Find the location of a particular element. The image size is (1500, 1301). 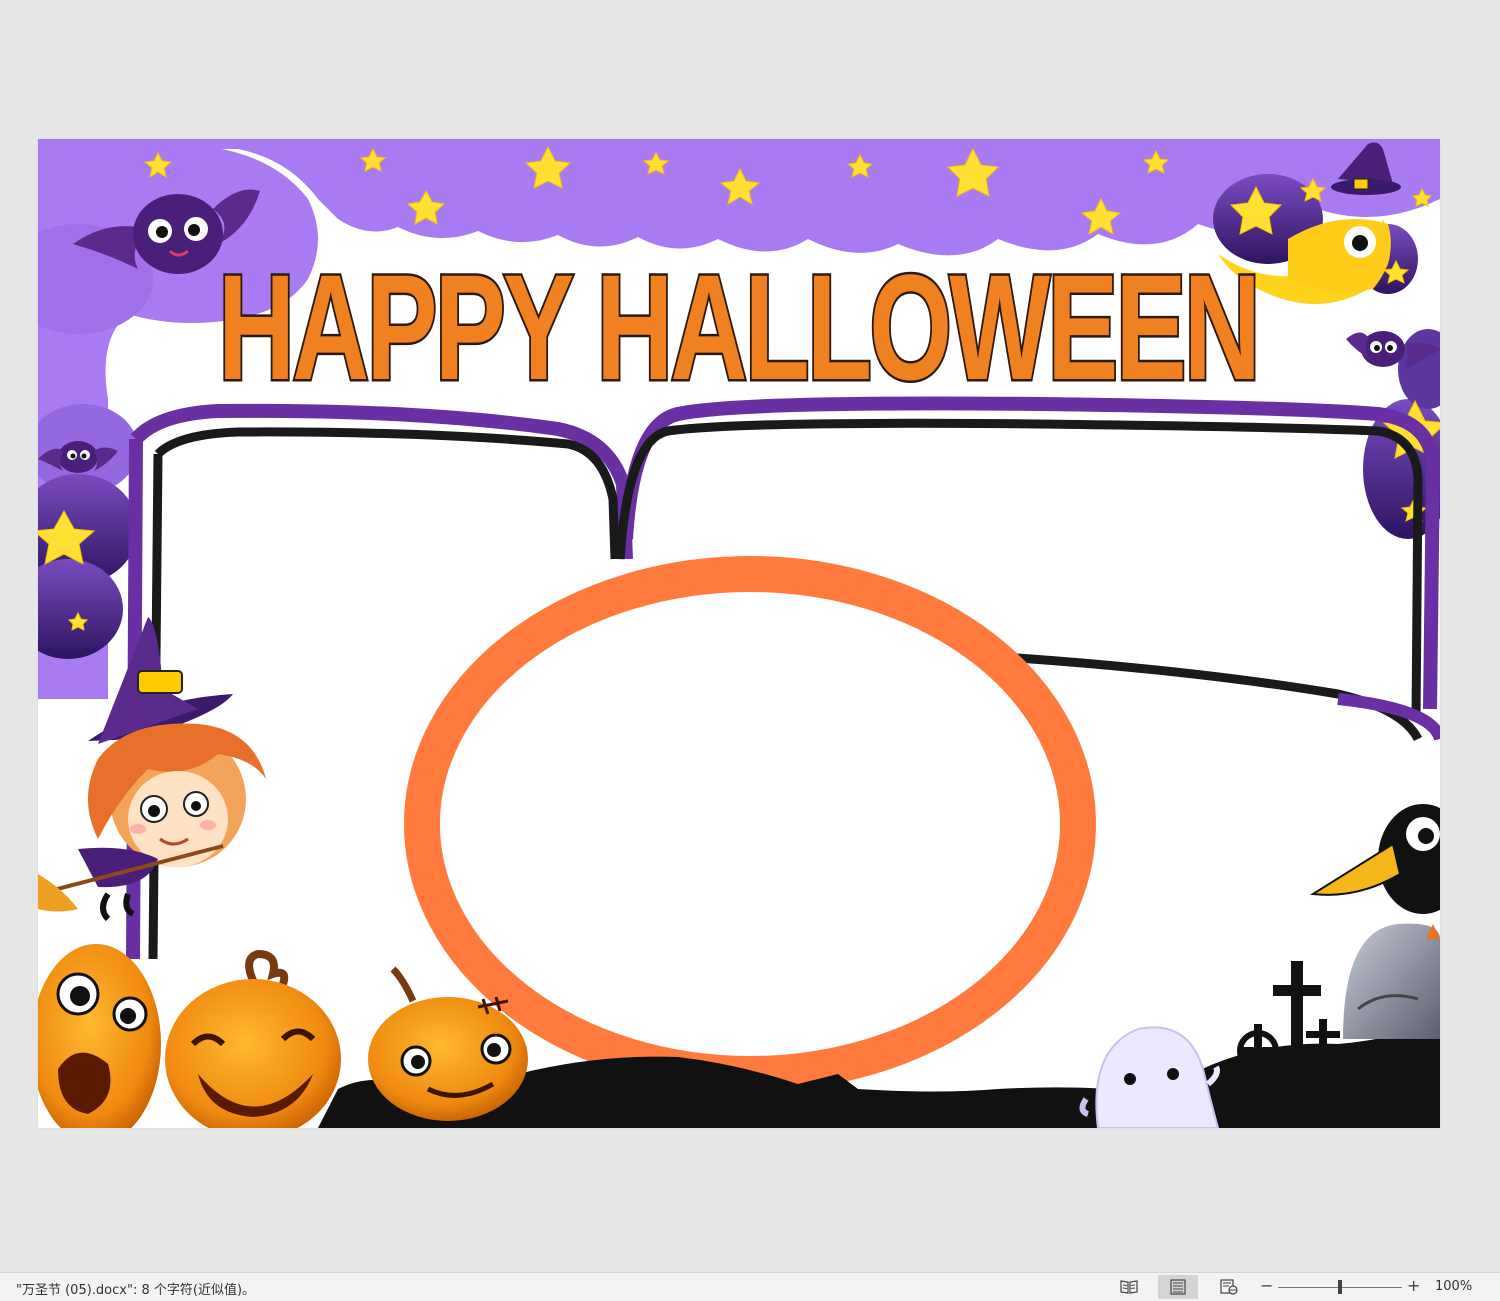

zoom-in-button: + is located at coordinates (1413, 1286).